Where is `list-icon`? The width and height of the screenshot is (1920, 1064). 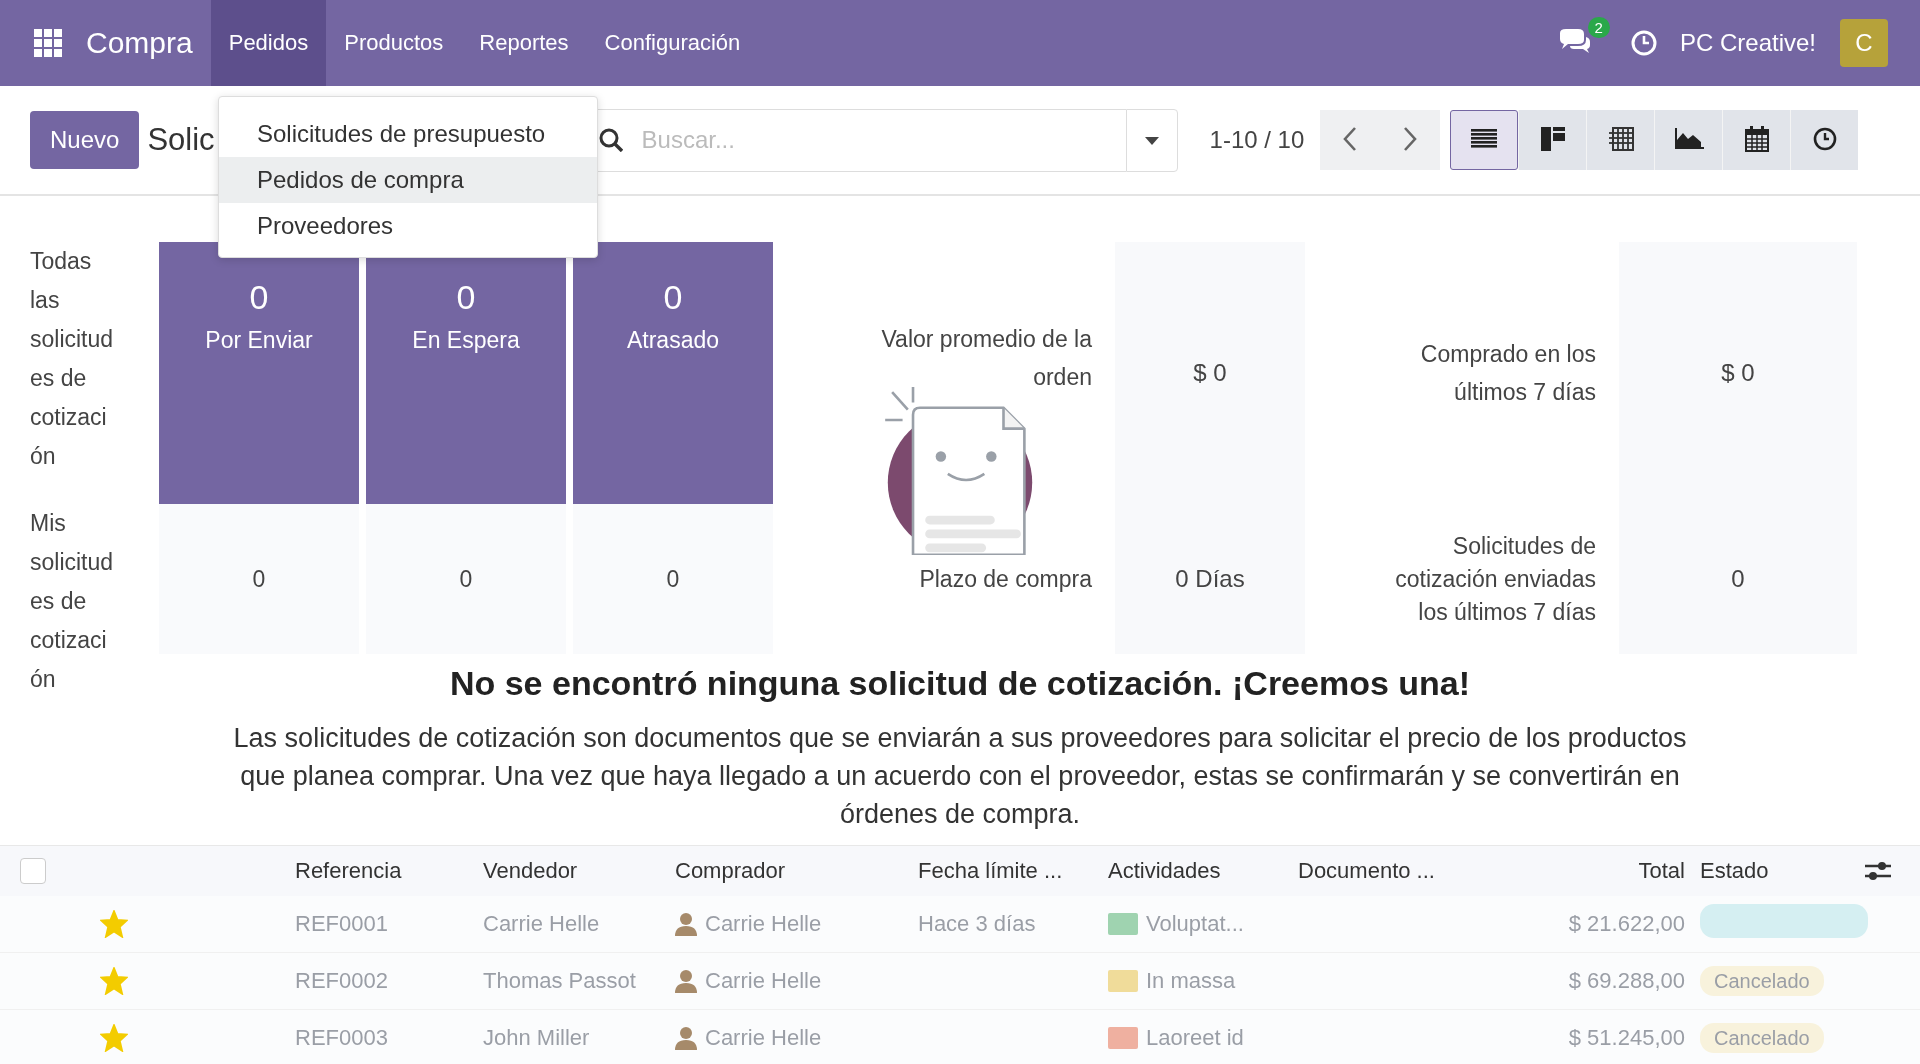 list-icon is located at coordinates (1484, 138).